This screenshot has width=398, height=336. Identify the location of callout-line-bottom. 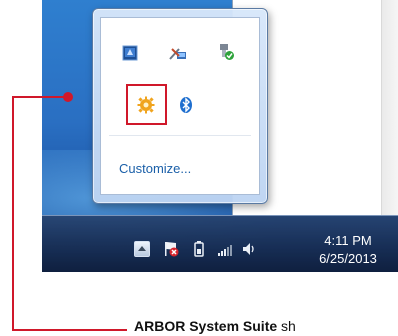
(69, 330).